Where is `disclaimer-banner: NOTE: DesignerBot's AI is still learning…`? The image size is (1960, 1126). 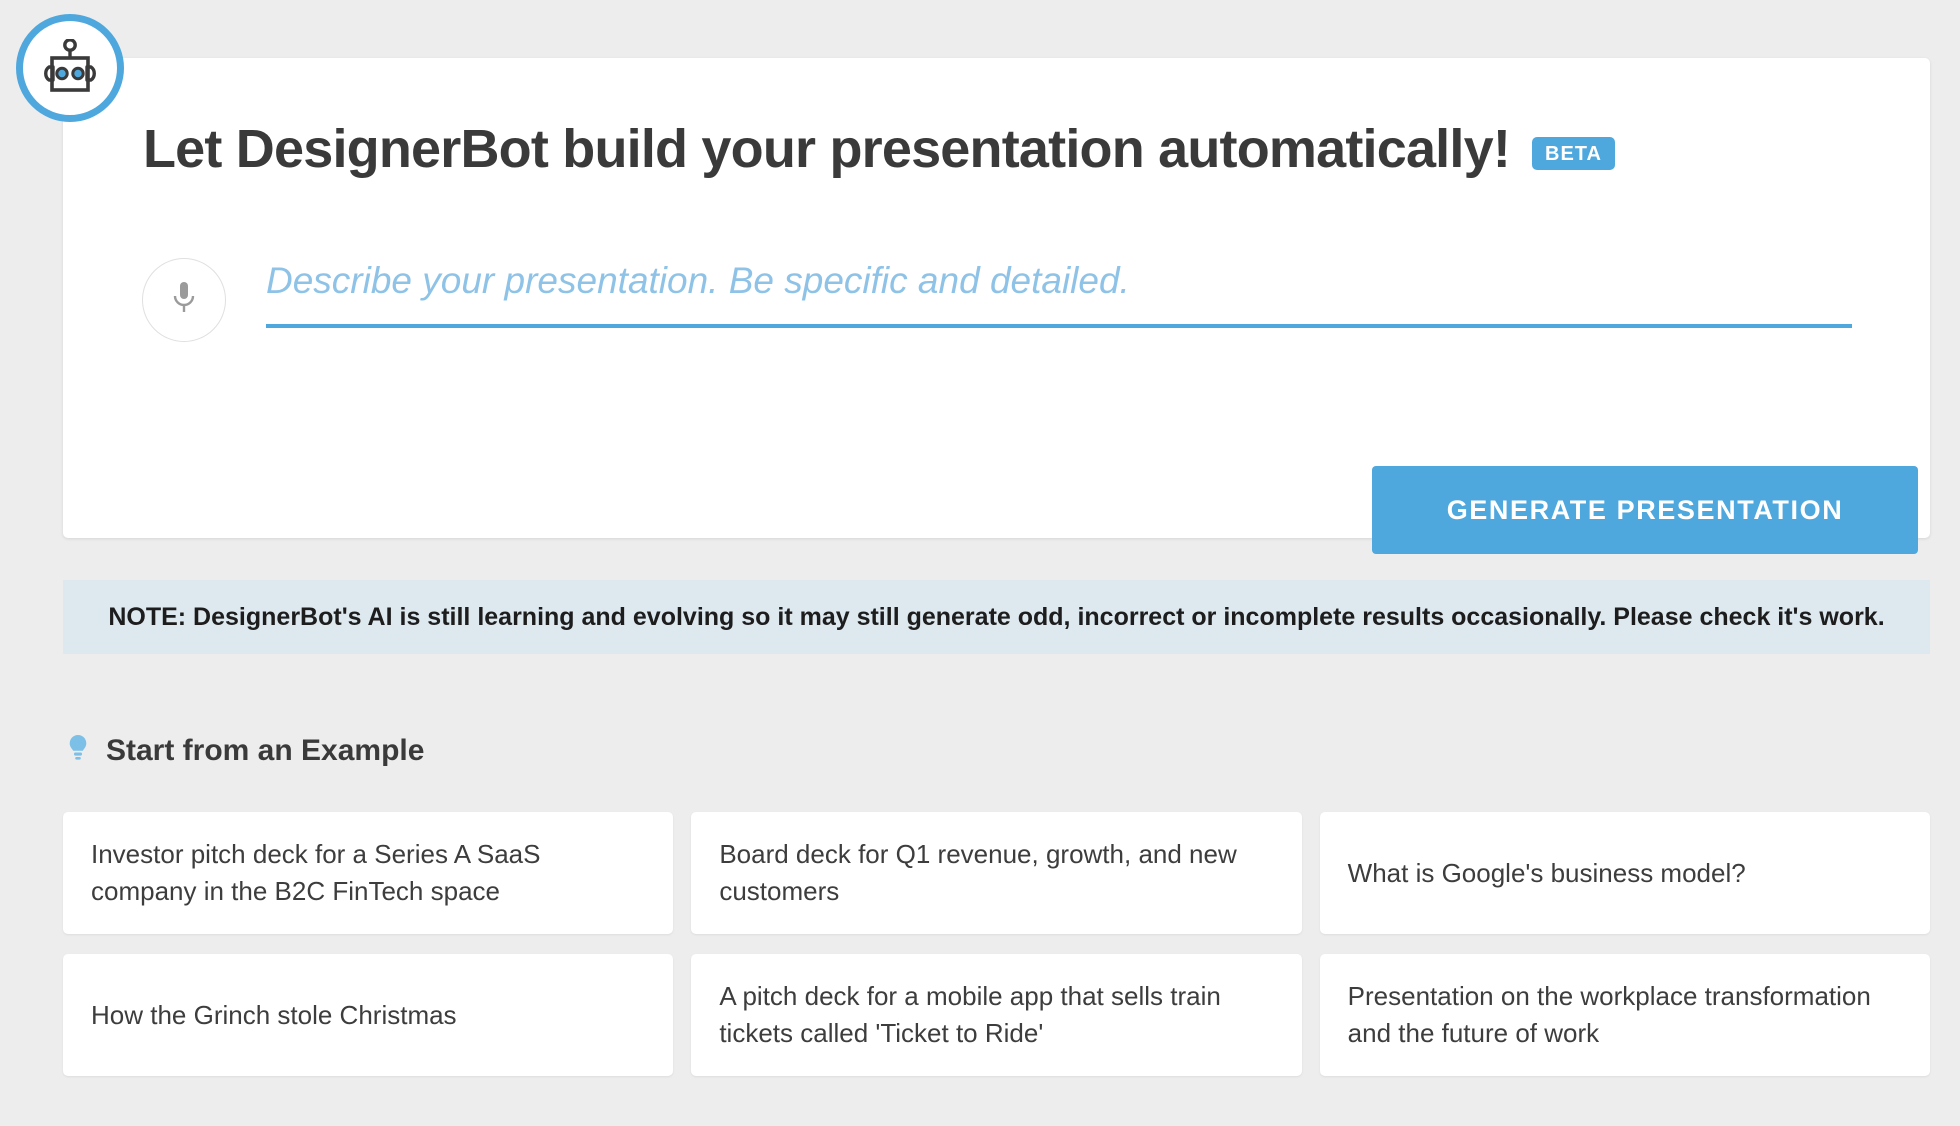 disclaimer-banner: NOTE: DesignerBot's AI is still learning… is located at coordinates (996, 617).